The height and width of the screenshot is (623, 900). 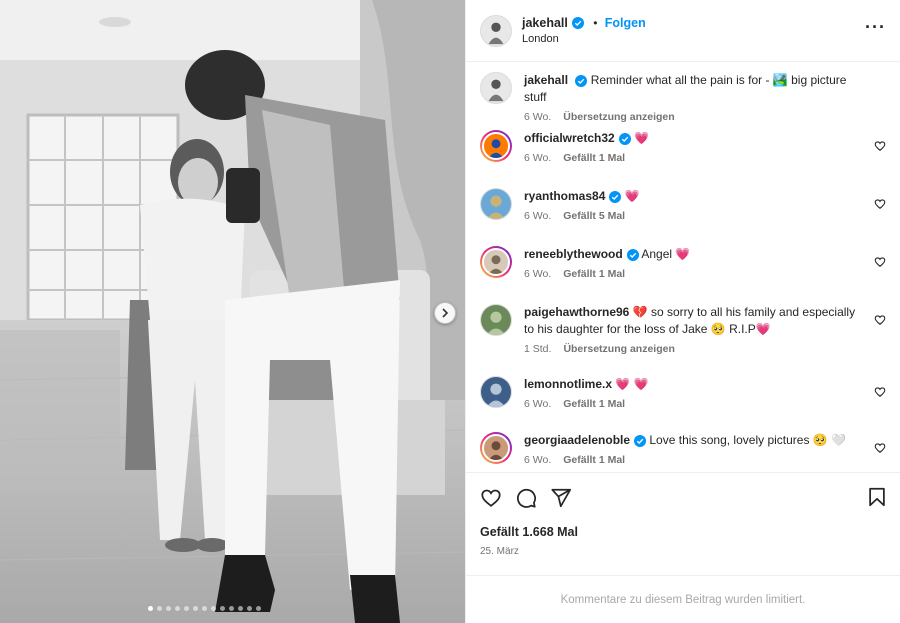 I want to click on next-slide-button, so click(x=445, y=313).